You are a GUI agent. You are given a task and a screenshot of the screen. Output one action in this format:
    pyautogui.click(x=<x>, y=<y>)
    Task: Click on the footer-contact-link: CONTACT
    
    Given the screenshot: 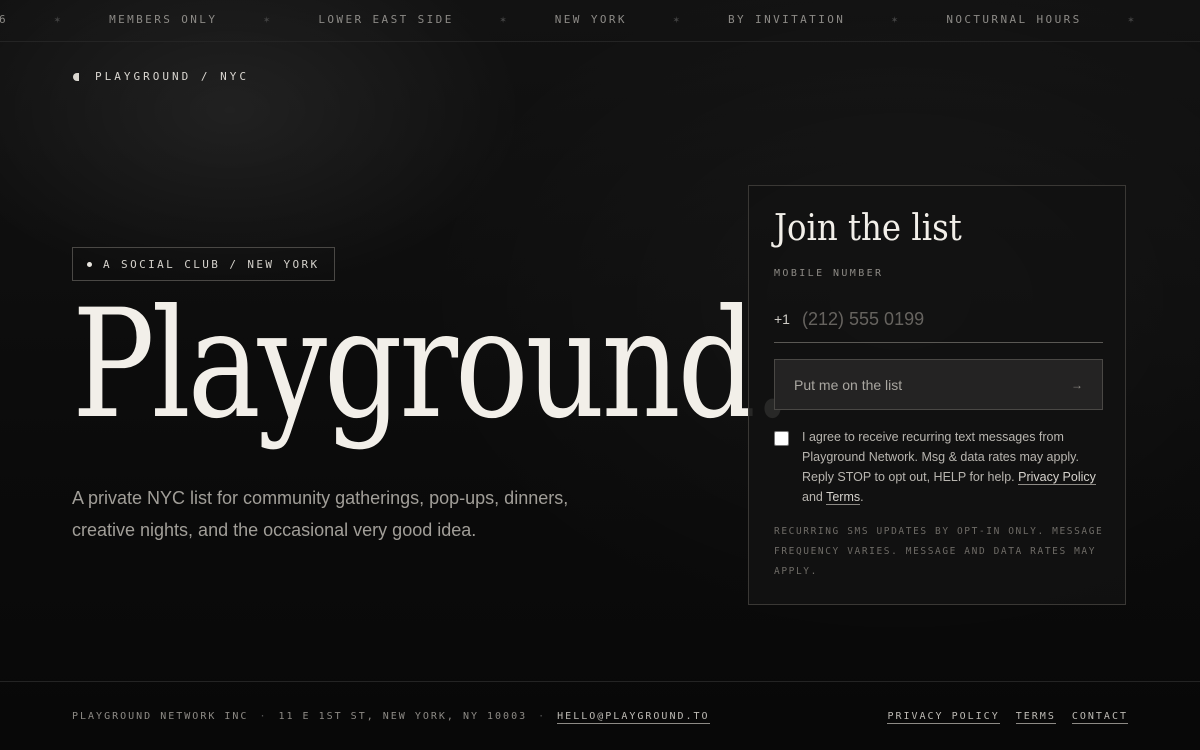 What is the action you would take?
    pyautogui.click(x=1099, y=717)
    